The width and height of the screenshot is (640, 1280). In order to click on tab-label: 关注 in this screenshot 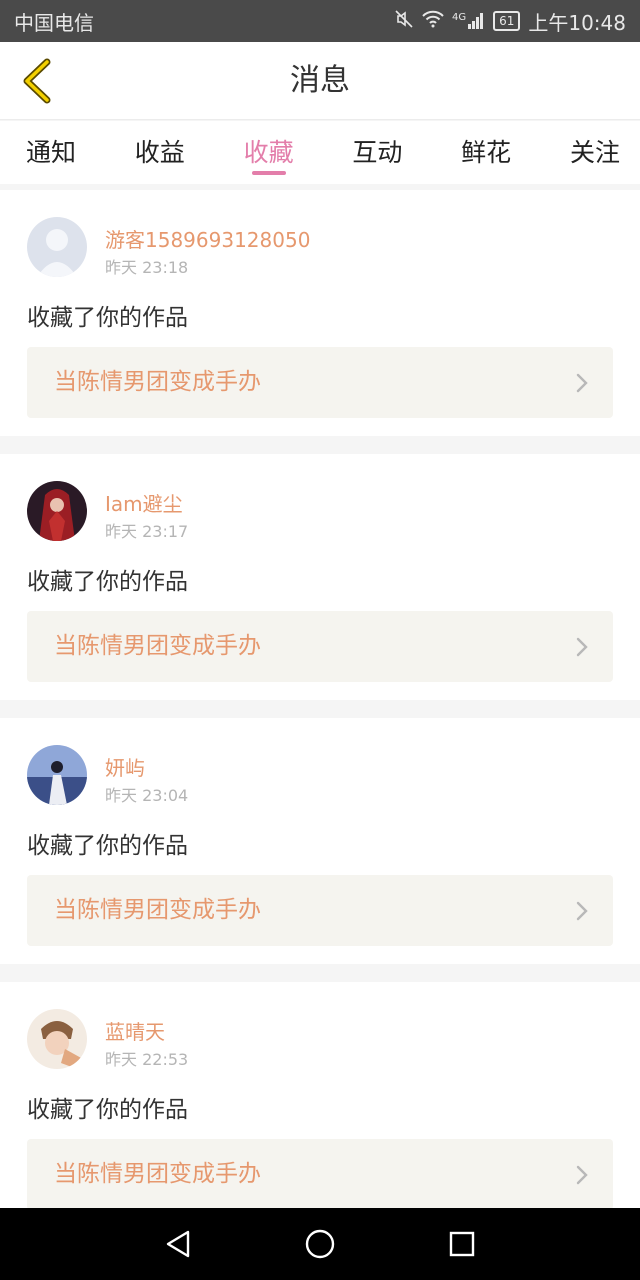, I will do `click(594, 152)`.